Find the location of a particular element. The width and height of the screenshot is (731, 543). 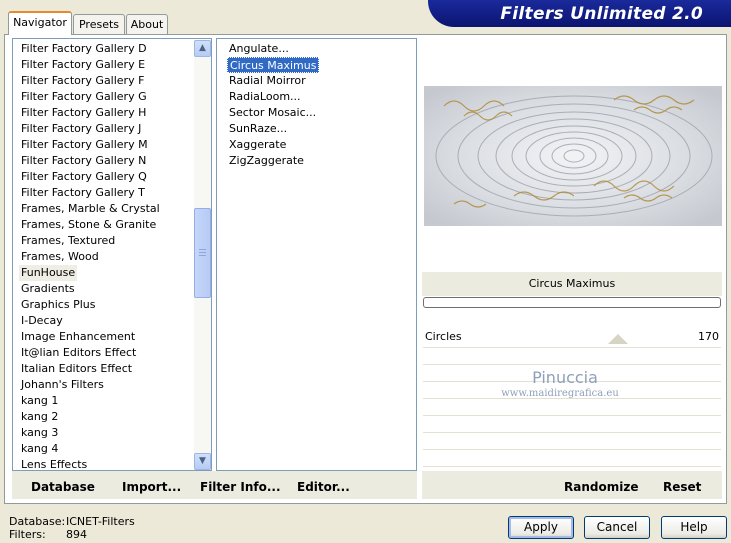

filter-name-label: Circus Maximus is located at coordinates (572, 284).